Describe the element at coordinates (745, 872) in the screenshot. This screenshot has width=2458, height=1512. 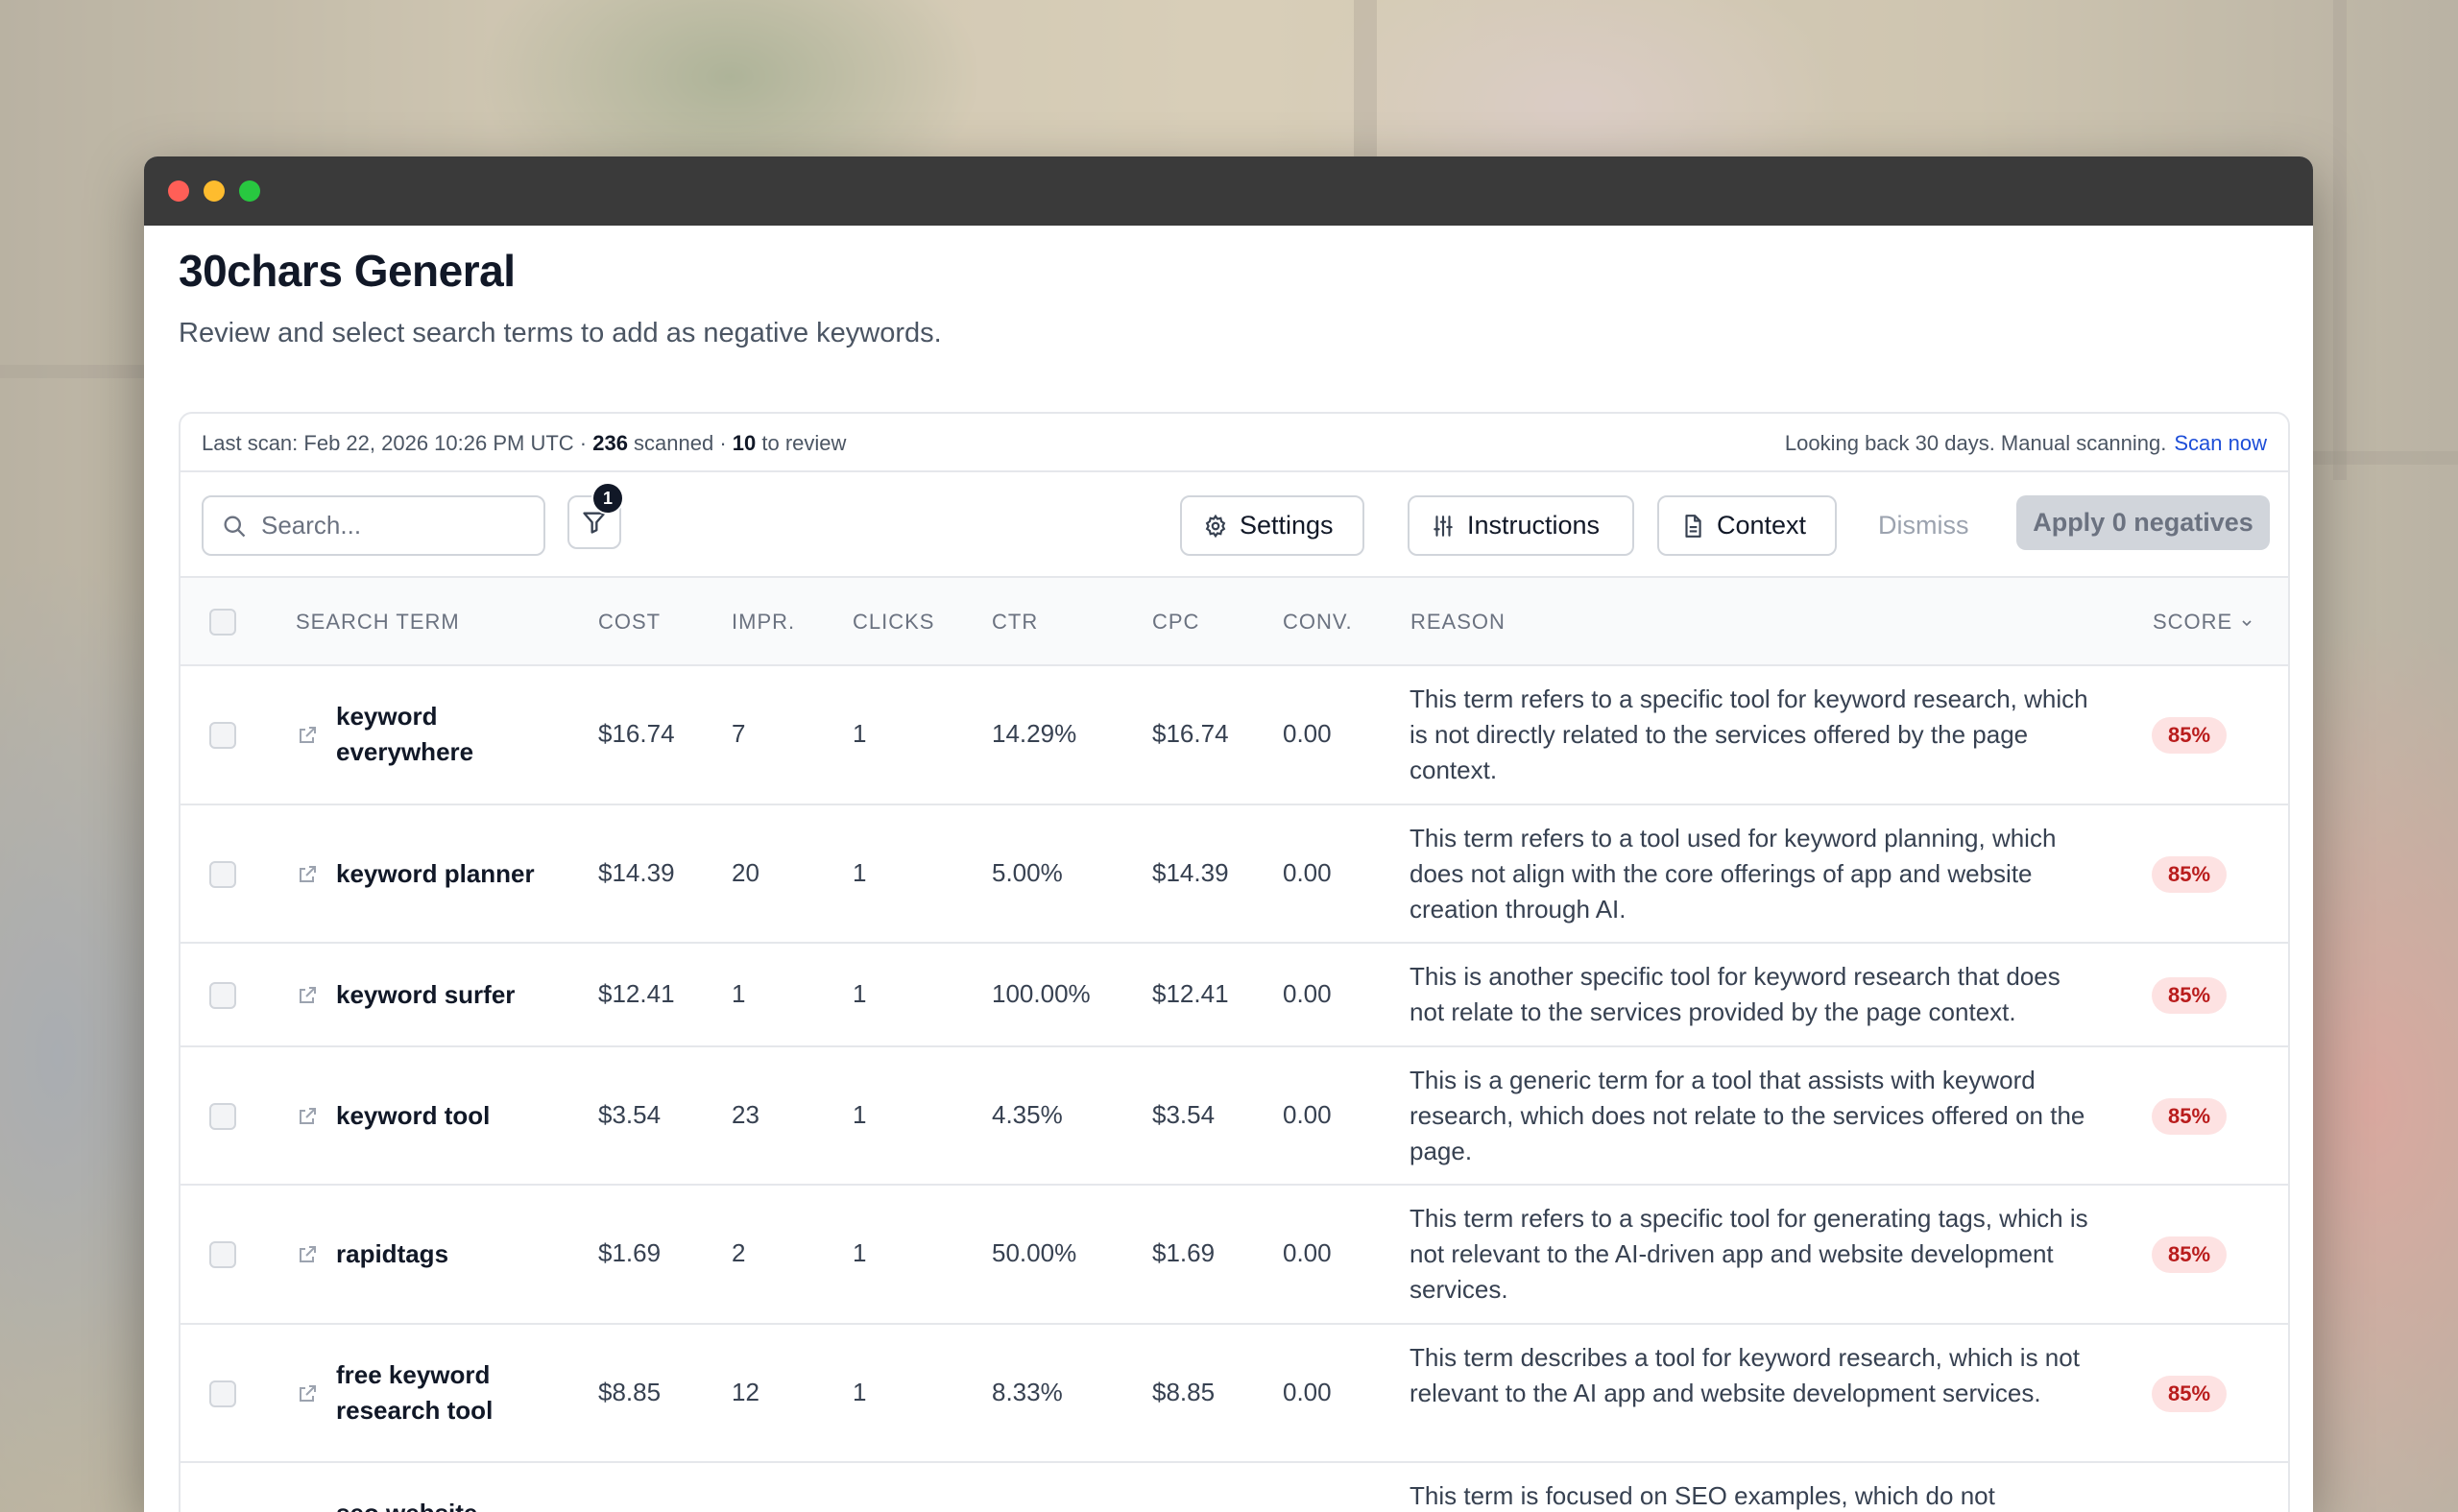
I see `impressions-value: 20` at that location.